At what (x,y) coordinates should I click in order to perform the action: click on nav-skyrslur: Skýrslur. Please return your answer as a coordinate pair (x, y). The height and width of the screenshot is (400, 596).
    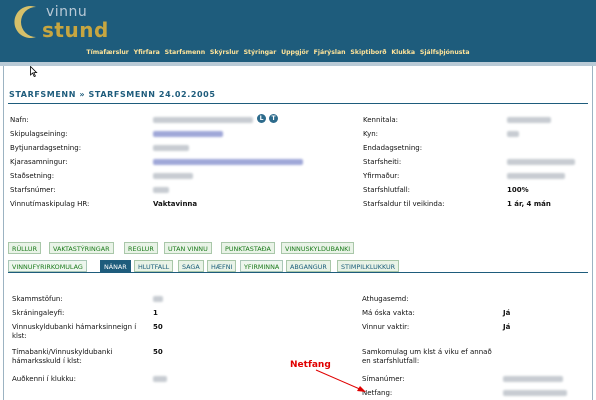
    Looking at the image, I should click on (225, 55).